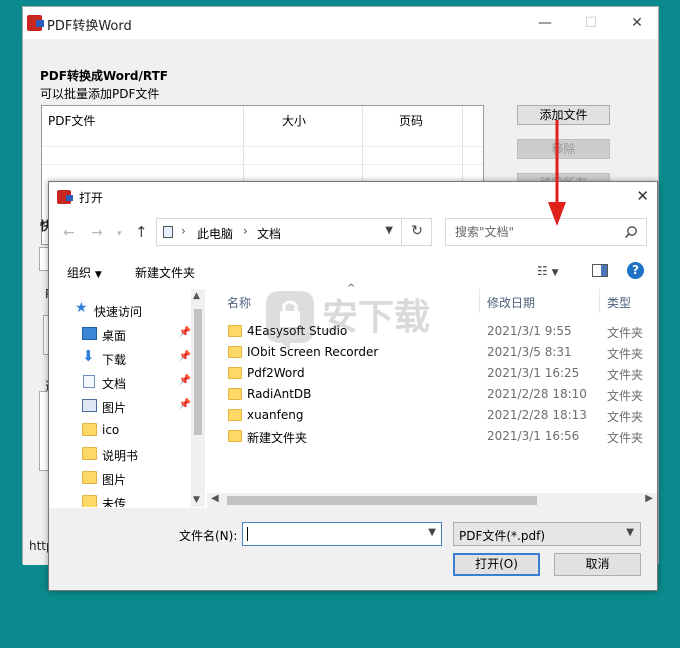  I want to click on nav-item-label: 说明书, so click(120, 456).